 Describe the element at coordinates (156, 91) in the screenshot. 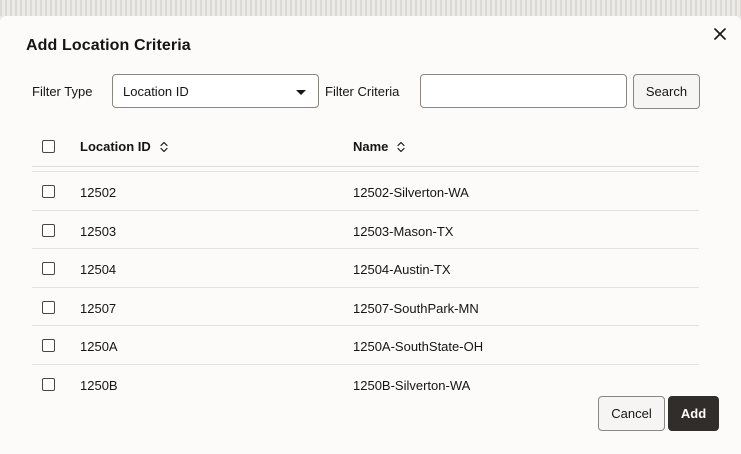

I see `filter-type-selected-value: Location ID` at that location.